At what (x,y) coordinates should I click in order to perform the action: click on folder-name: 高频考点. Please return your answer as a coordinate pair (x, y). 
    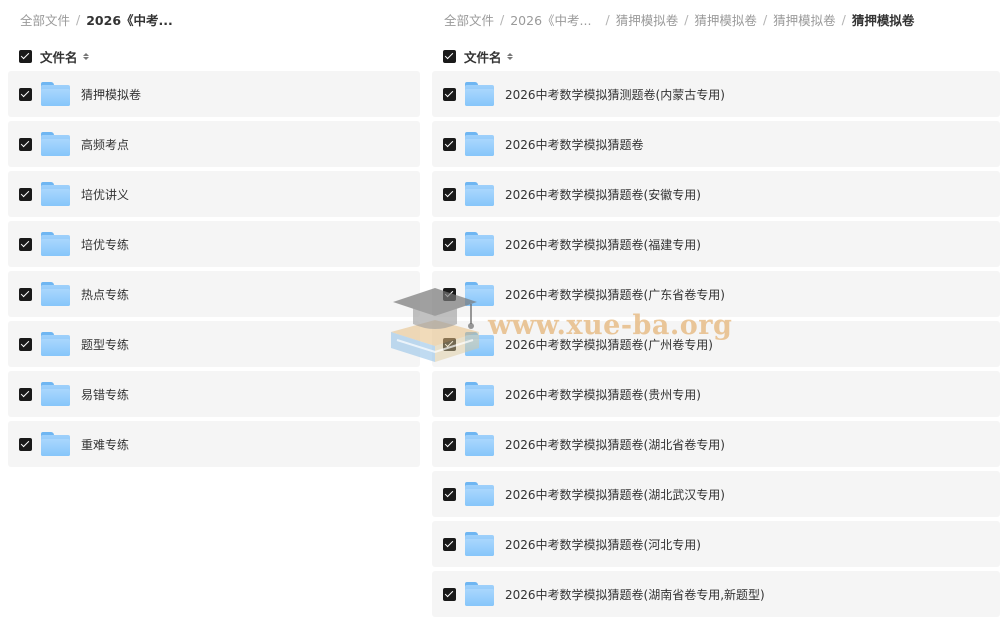
    Looking at the image, I should click on (105, 144).